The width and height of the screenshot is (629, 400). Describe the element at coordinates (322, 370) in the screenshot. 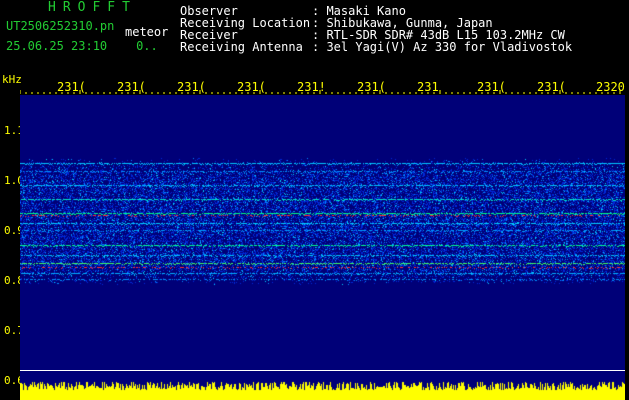

I see `baseline-line` at that location.